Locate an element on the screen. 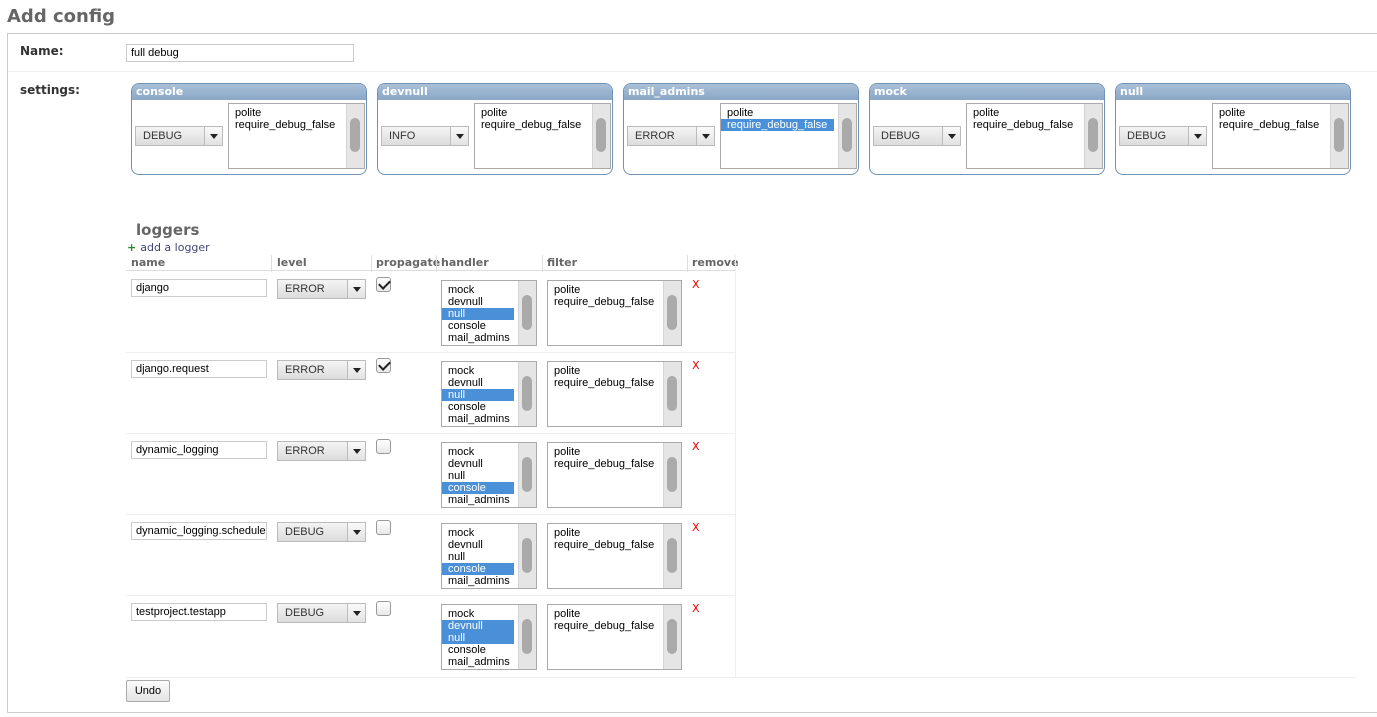 The height and width of the screenshot is (717, 1377). handler-level-select: INFO is located at coordinates (425, 136).